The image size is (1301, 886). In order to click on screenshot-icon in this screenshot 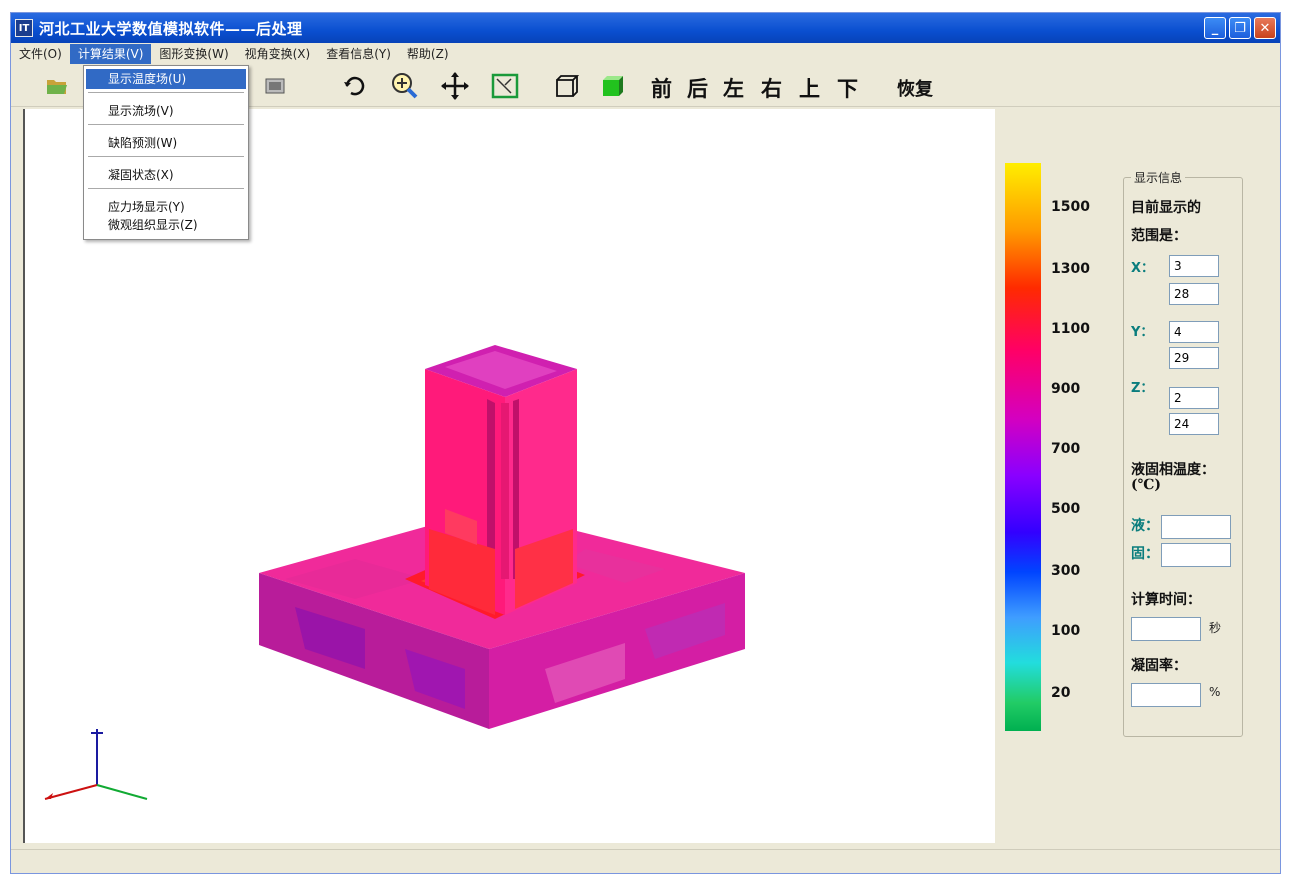, I will do `click(275, 86)`.